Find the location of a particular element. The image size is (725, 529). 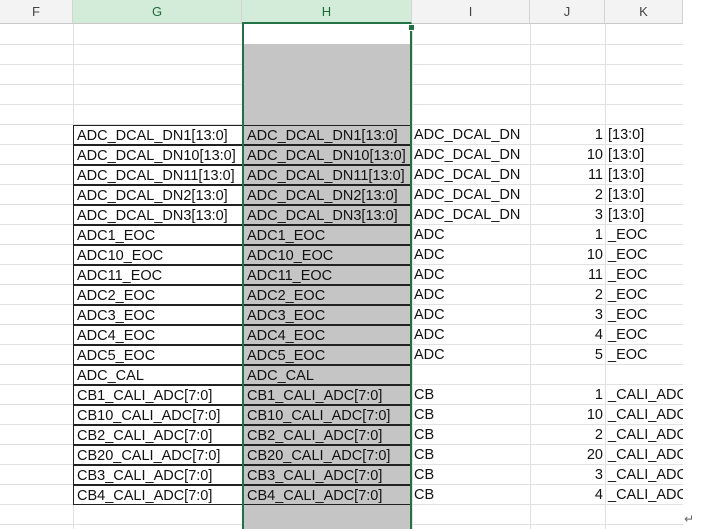

column-header-j: J is located at coordinates (567, 12).